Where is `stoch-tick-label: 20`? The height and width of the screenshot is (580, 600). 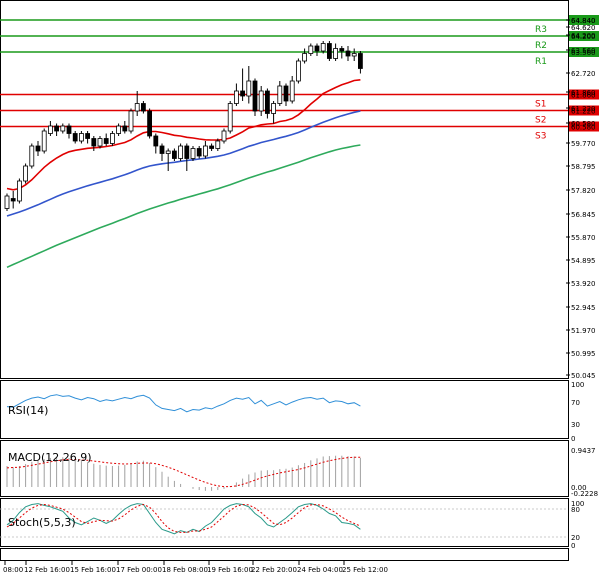 stoch-tick-label: 20 is located at coordinates (575, 538).